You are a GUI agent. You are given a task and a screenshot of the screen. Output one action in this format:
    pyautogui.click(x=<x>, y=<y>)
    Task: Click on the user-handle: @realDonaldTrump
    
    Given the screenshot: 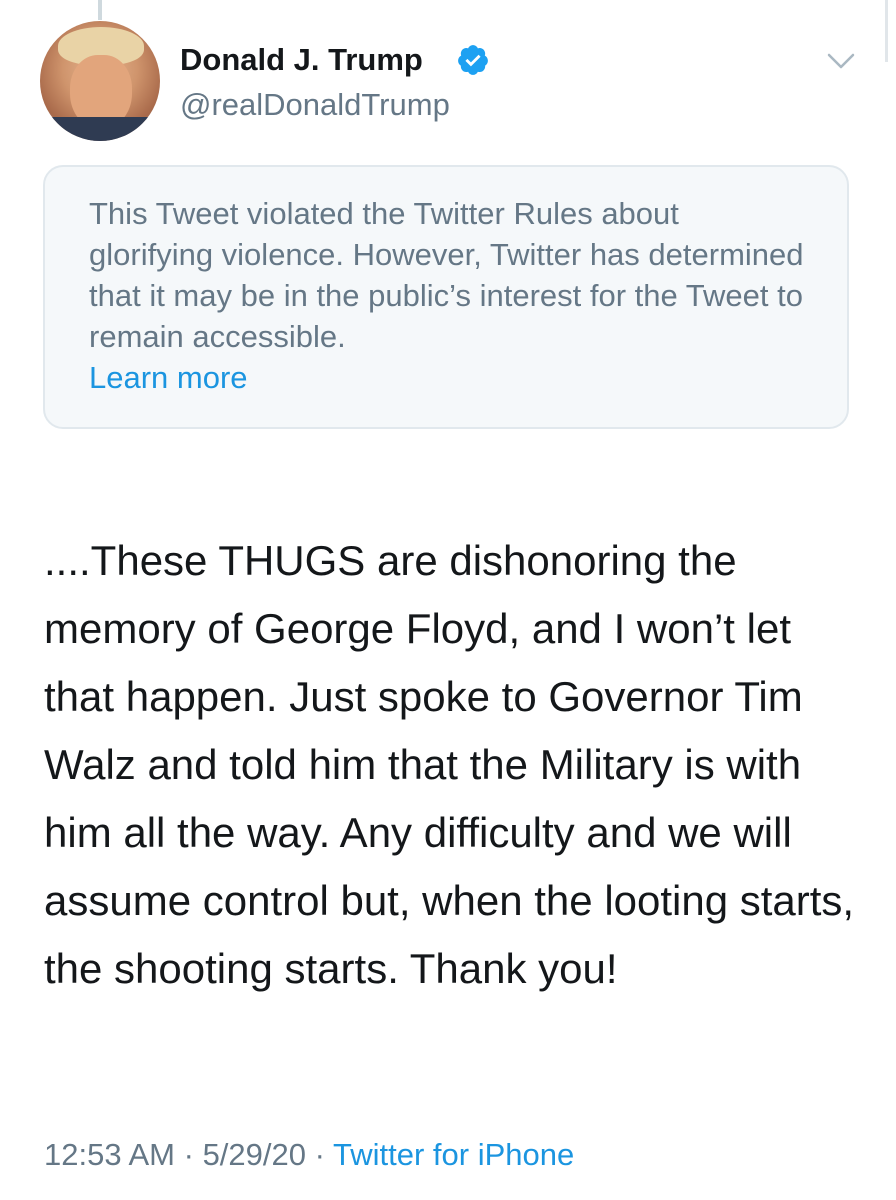 What is the action you would take?
    pyautogui.click(x=315, y=105)
    